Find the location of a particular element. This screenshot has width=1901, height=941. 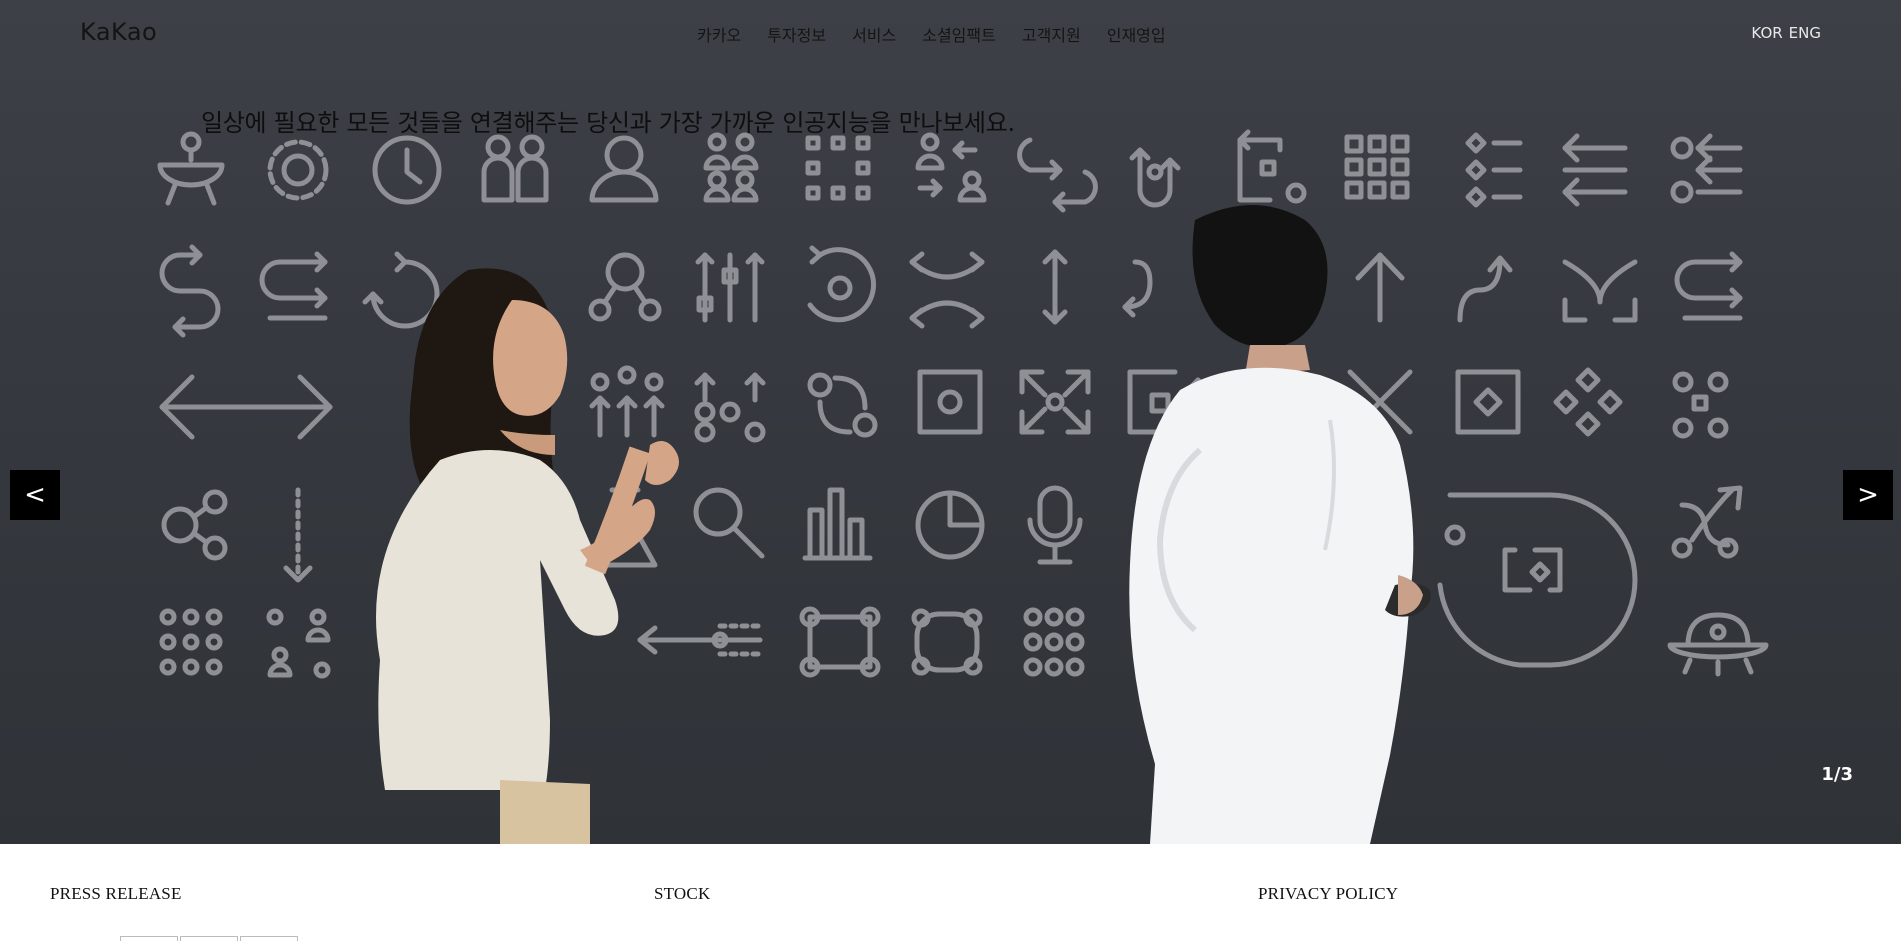

privacy-policy-title: PRIVACY POLICY is located at coordinates (1328, 894).